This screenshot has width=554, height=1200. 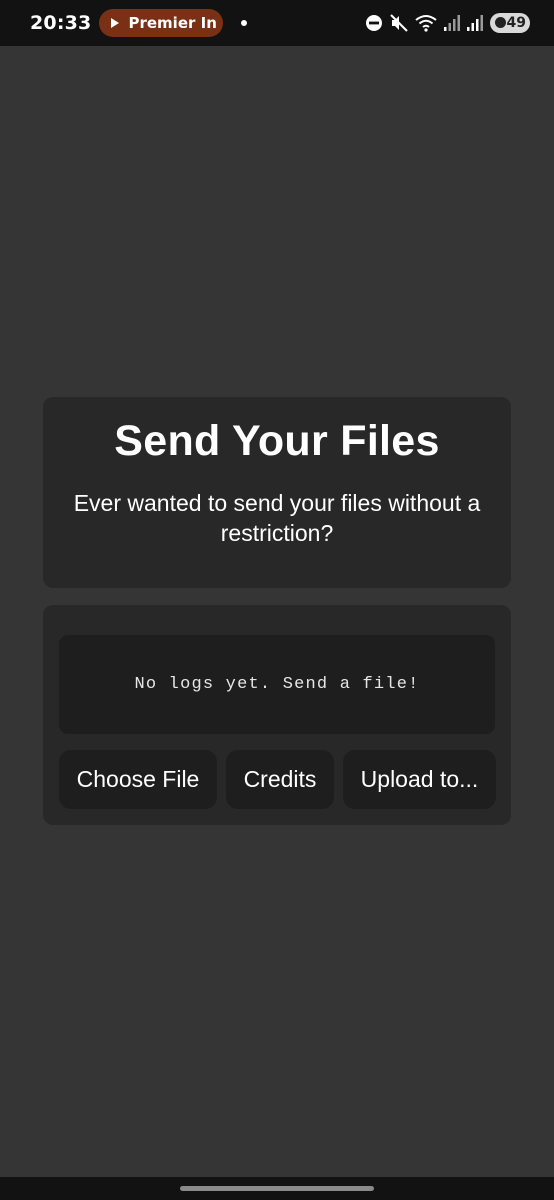 I want to click on media-notification-pill: Premier In, so click(x=161, y=23).